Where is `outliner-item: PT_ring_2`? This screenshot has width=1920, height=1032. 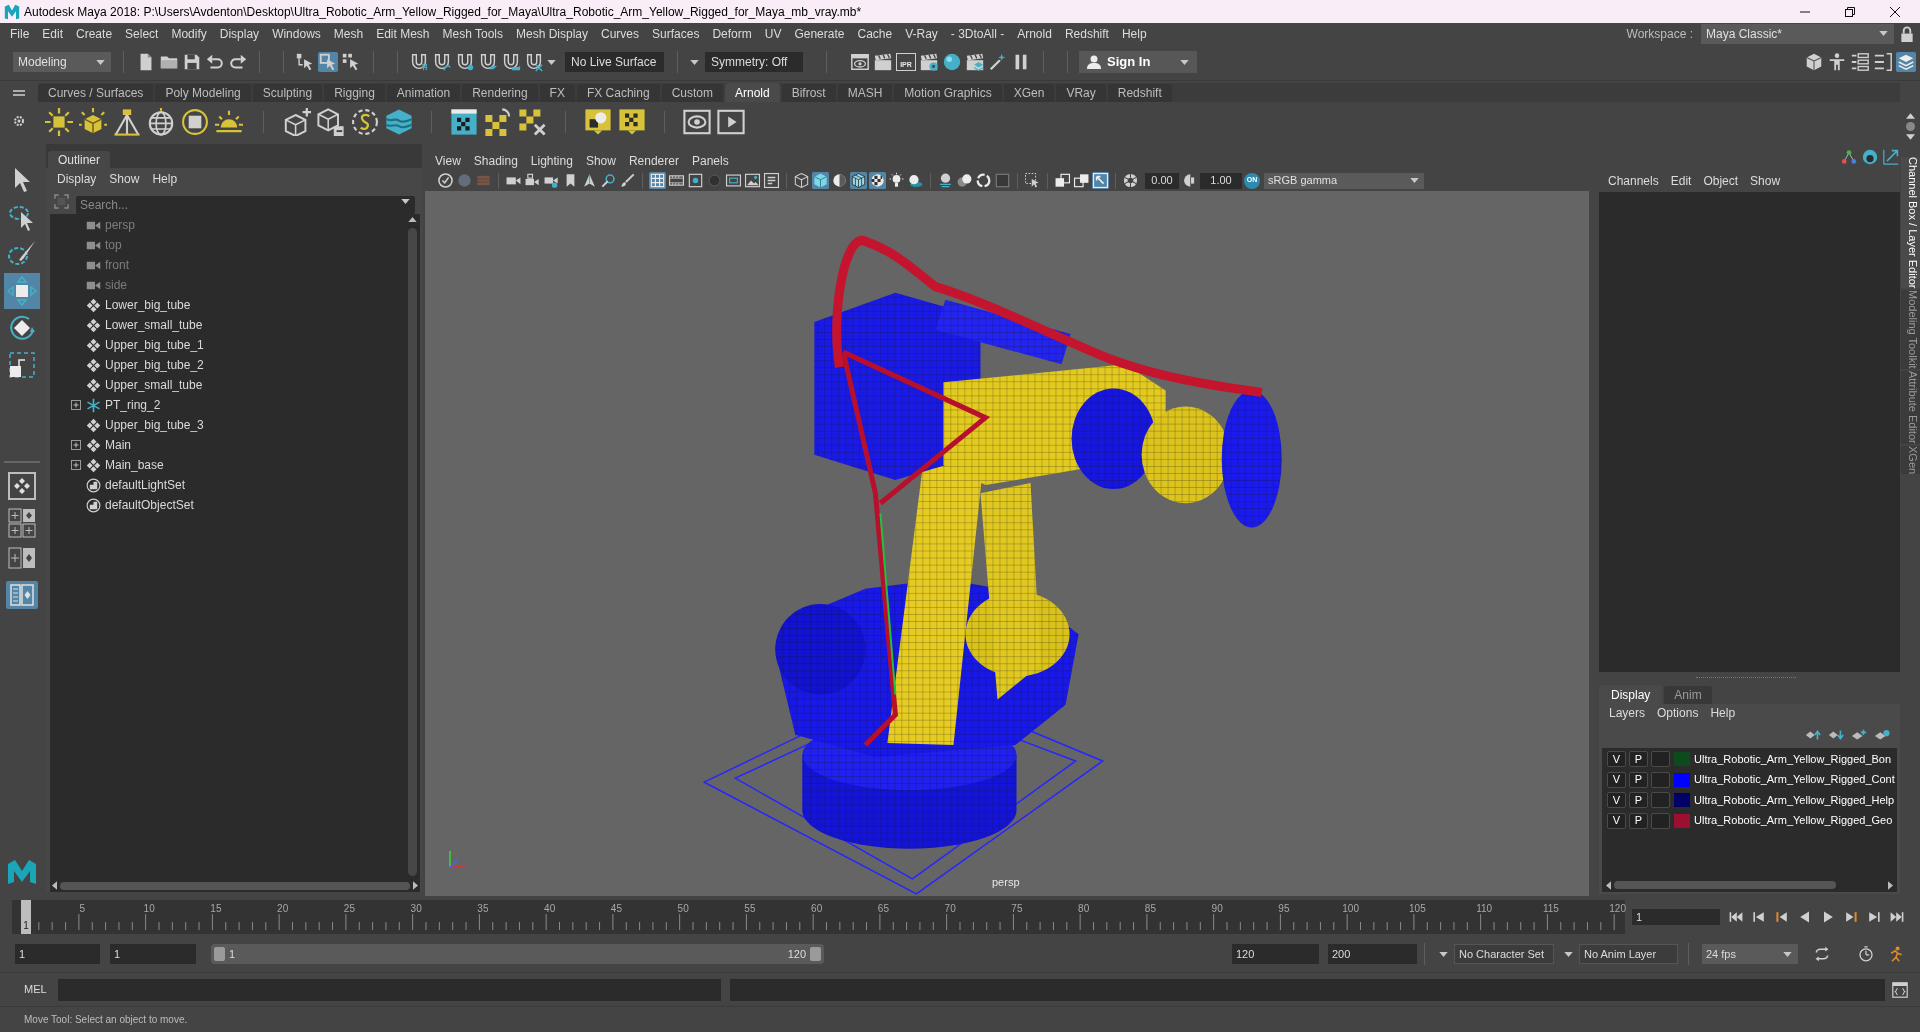 outliner-item: PT_ring_2 is located at coordinates (123, 405).